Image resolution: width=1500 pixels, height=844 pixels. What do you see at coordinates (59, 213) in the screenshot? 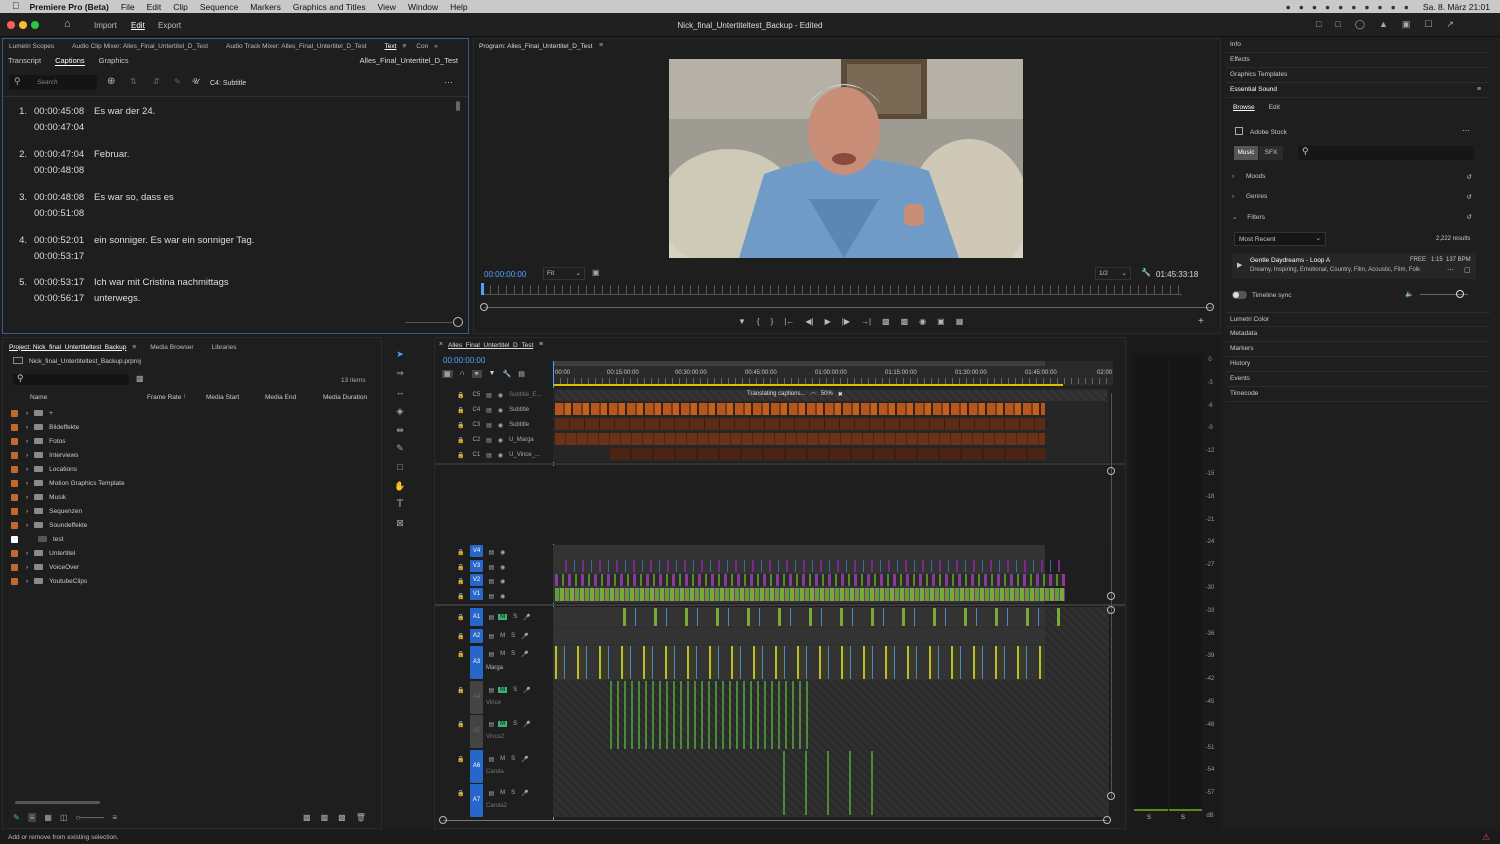
I see `caption-end: 00:00:51:08` at bounding box center [59, 213].